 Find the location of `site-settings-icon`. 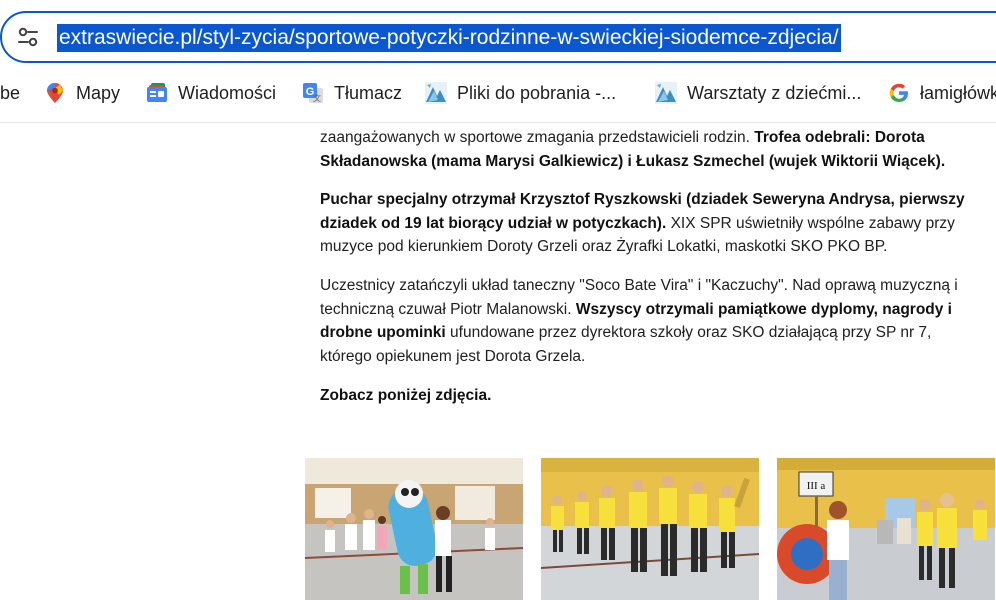

site-settings-icon is located at coordinates (28, 37).